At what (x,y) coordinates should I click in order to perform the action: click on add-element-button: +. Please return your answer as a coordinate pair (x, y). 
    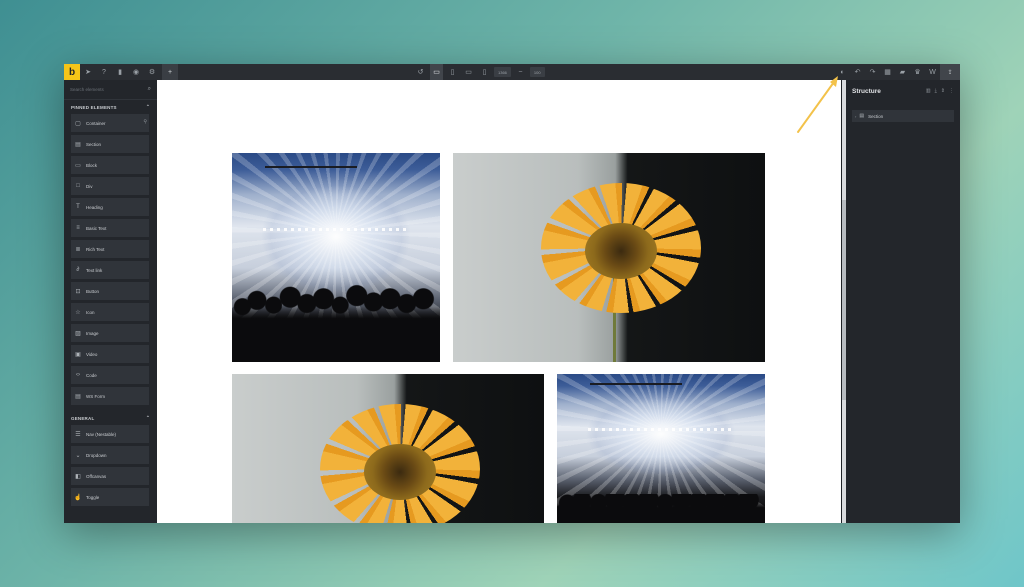
    Looking at the image, I should click on (170, 72).